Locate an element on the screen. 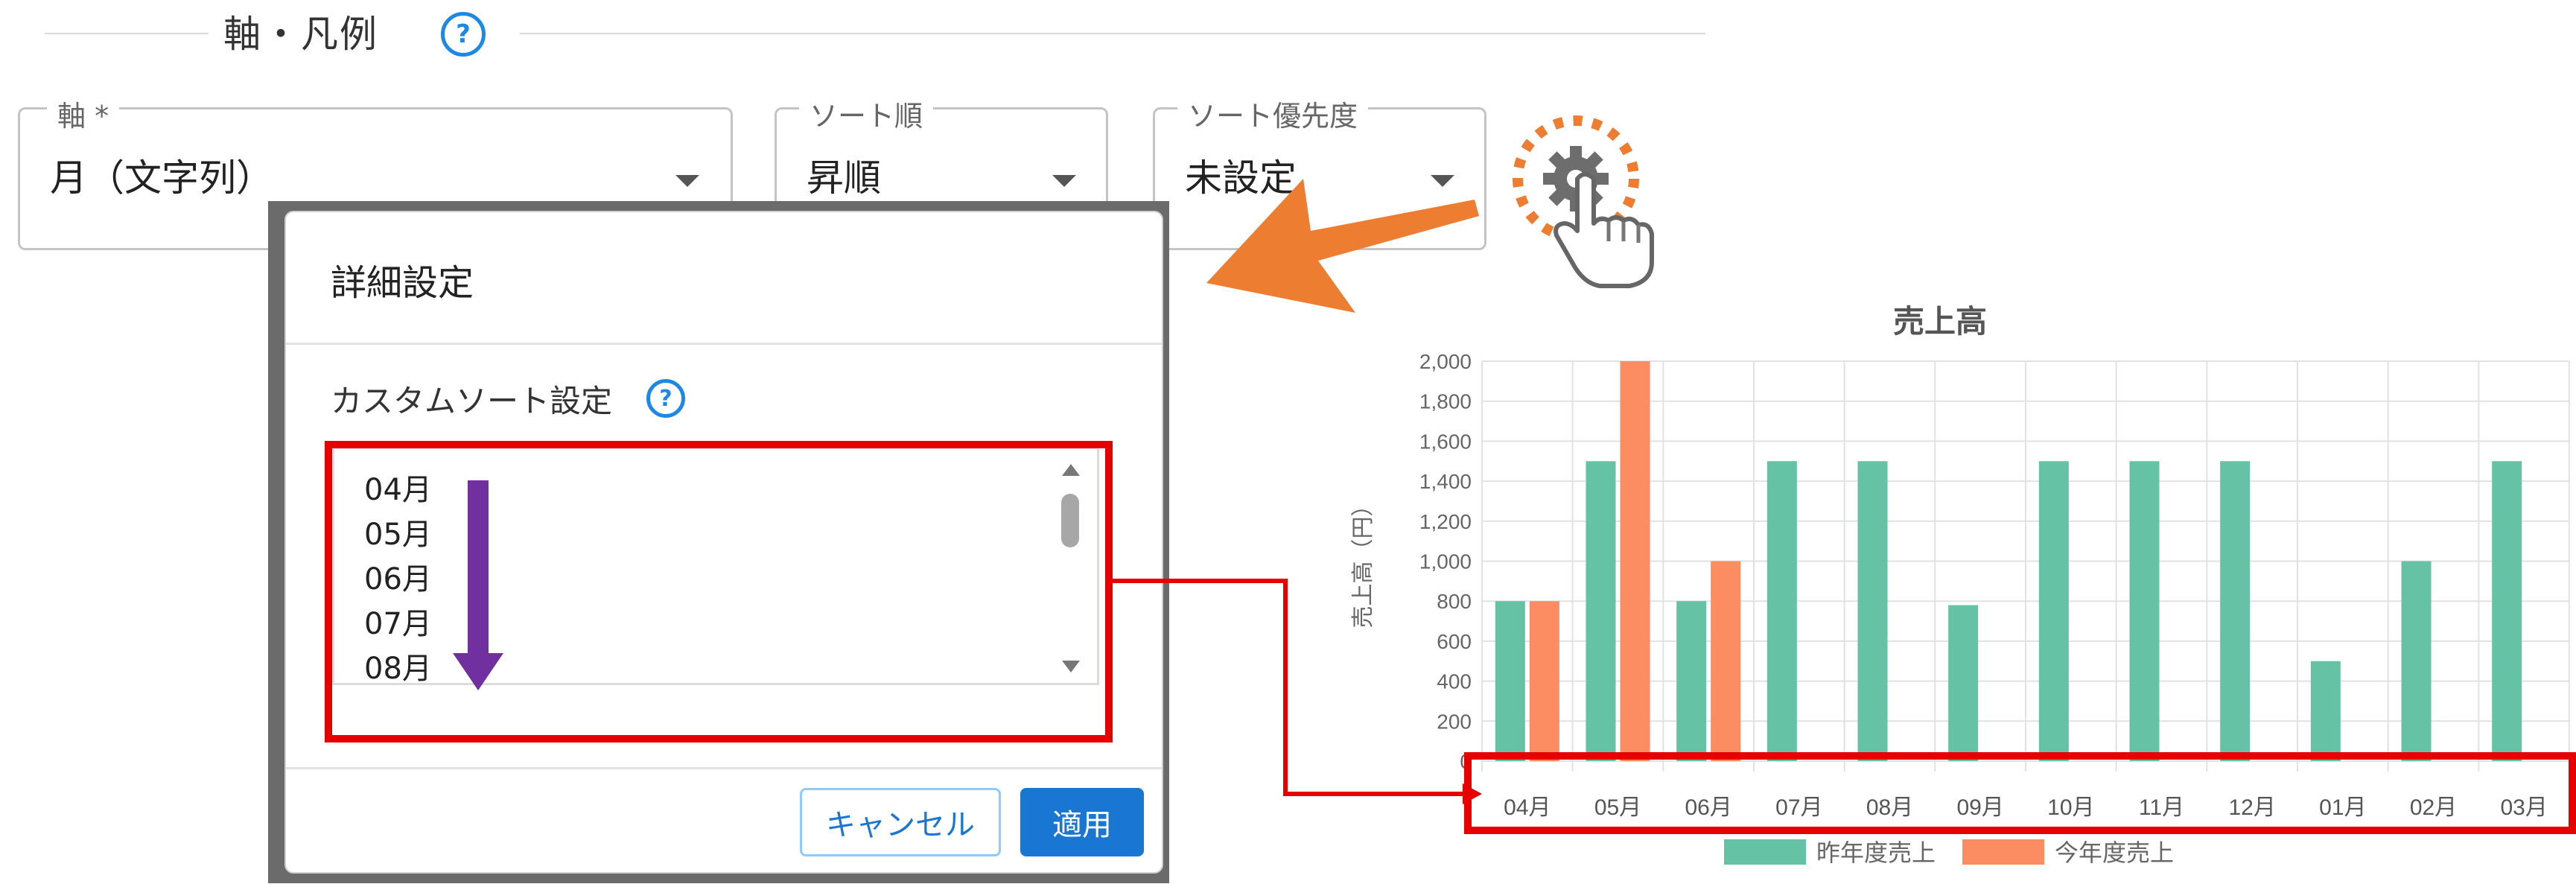  cancel-button: キャンセル is located at coordinates (900, 822).